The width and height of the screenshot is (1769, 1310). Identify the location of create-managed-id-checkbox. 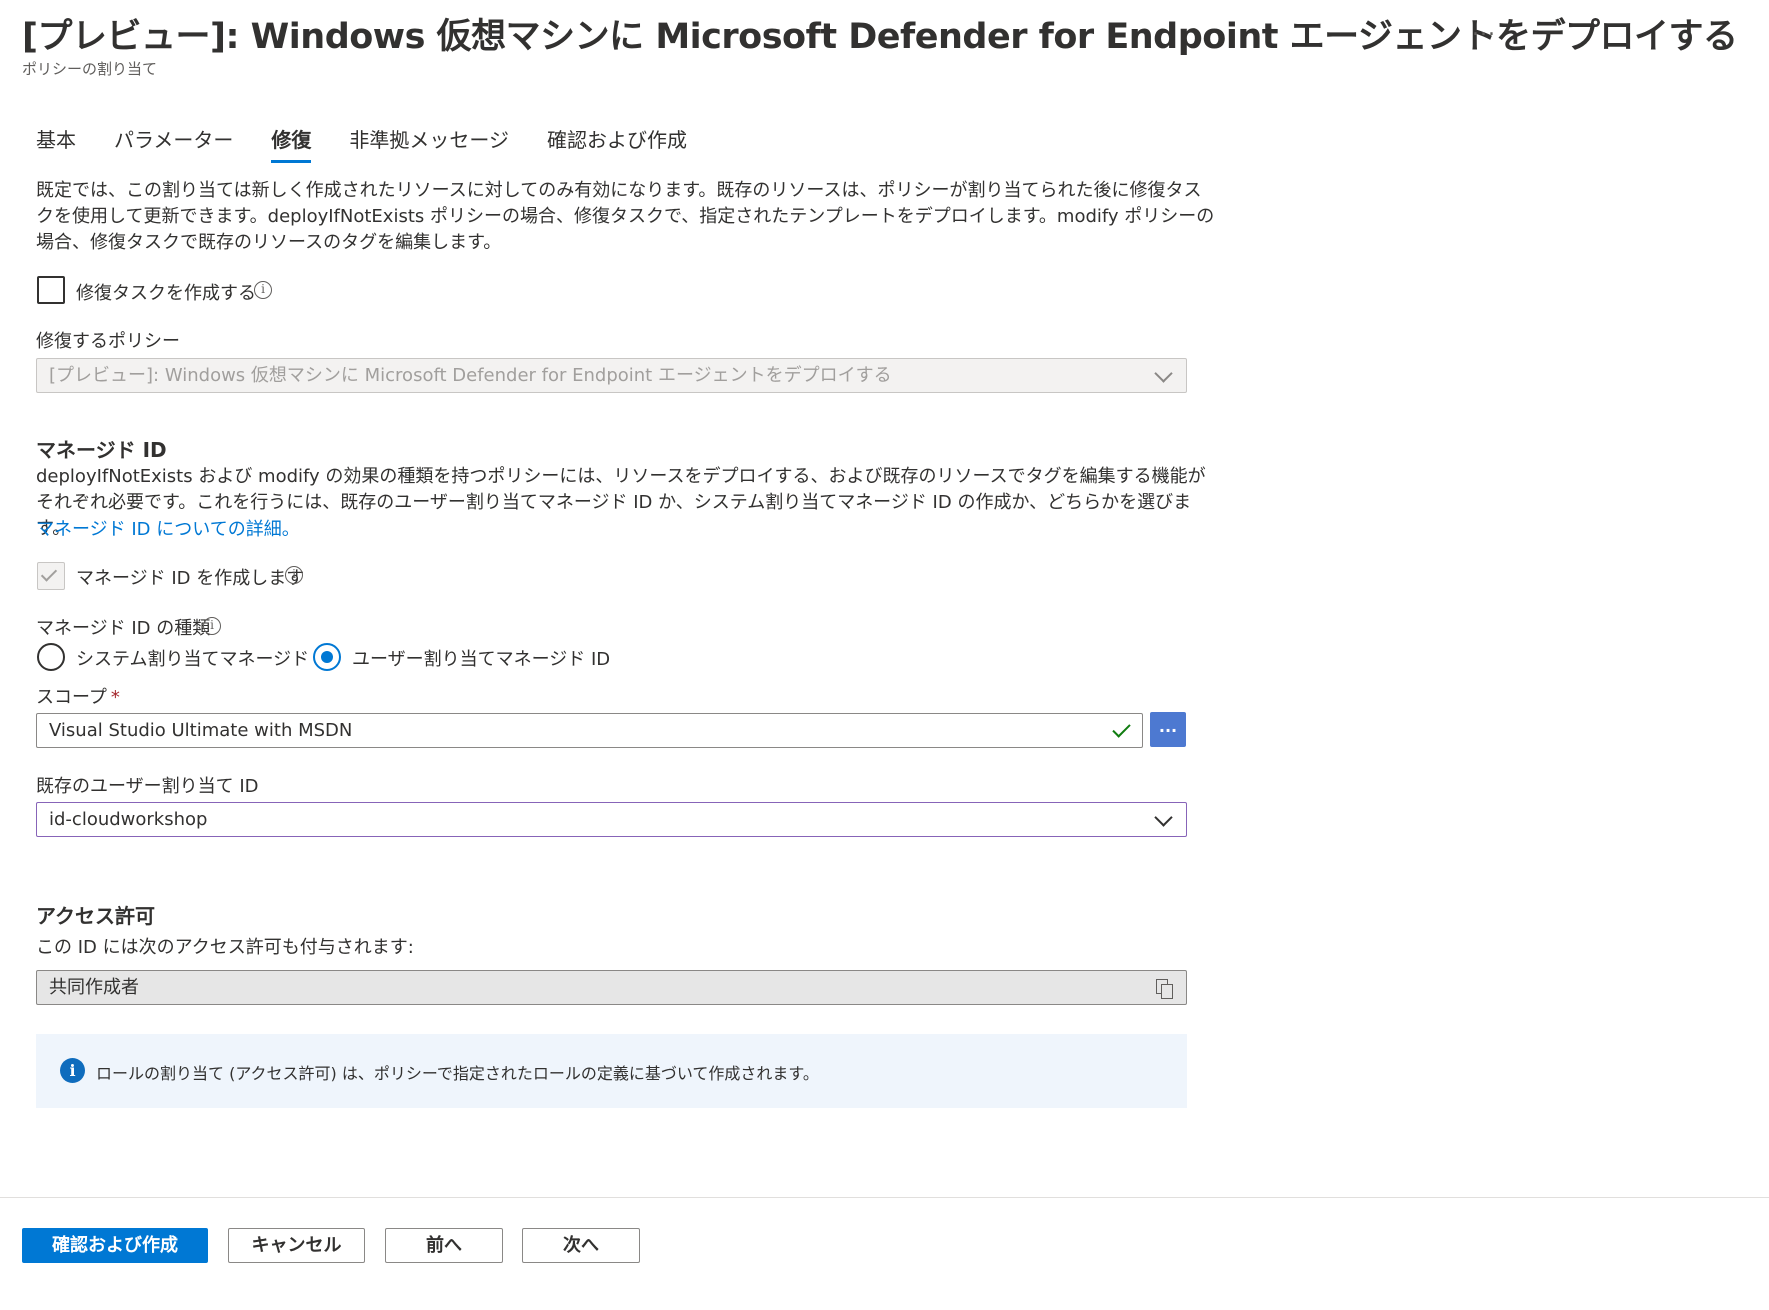
(51, 576).